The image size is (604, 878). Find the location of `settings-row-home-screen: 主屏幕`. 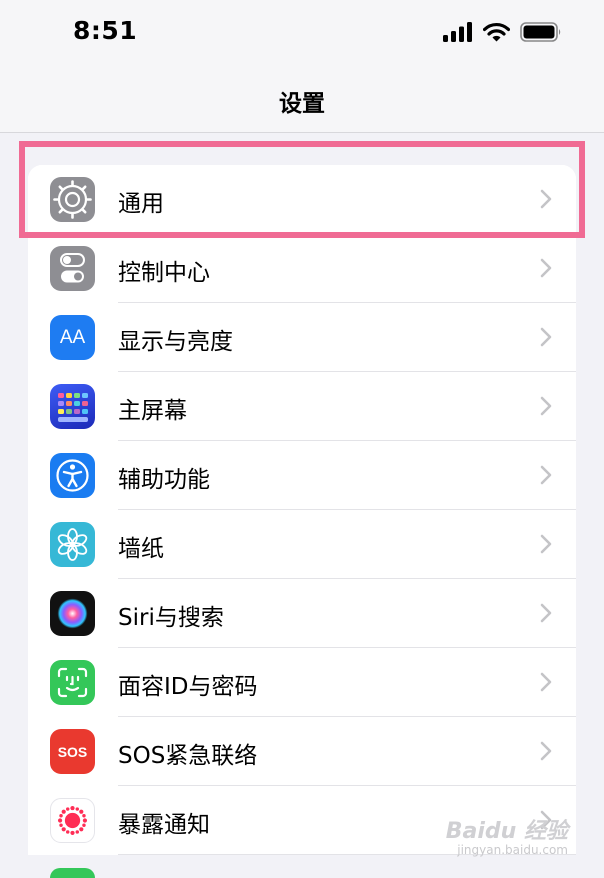

settings-row-home-screen: 主屏幕 is located at coordinates (302, 406).